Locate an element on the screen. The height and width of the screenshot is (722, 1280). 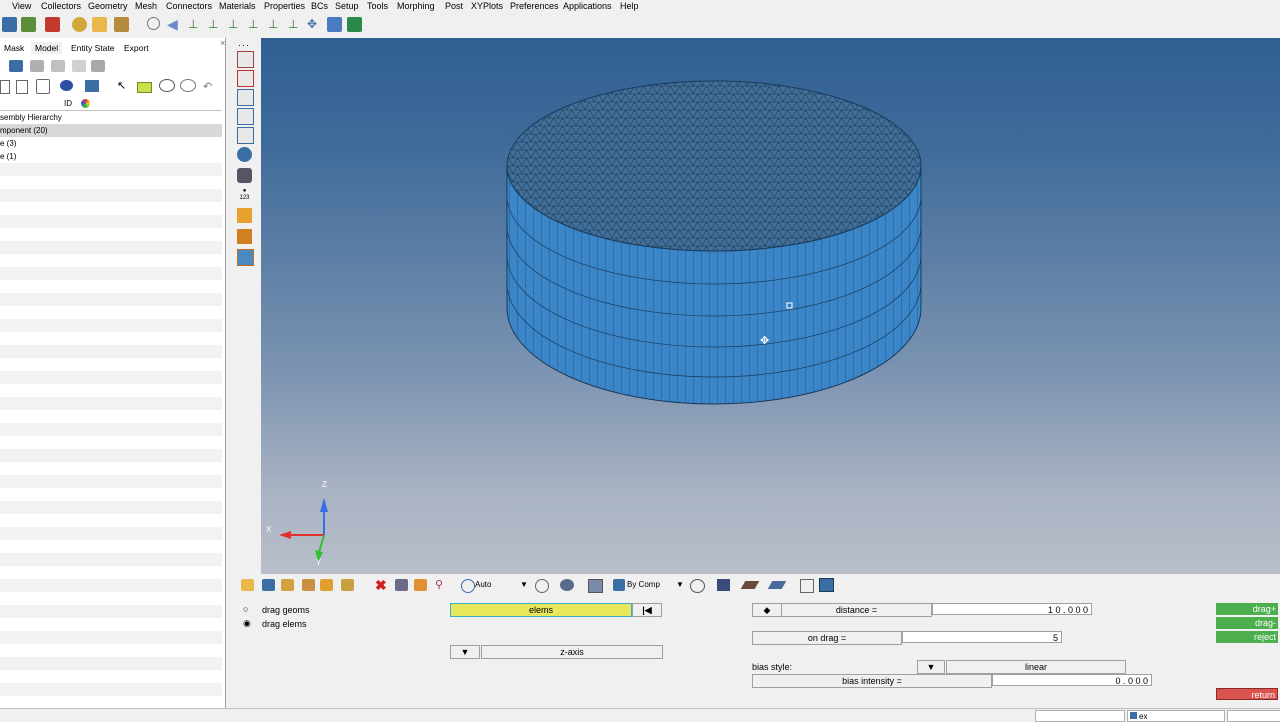
assembly-view-icon is located at coordinates (308, 585).